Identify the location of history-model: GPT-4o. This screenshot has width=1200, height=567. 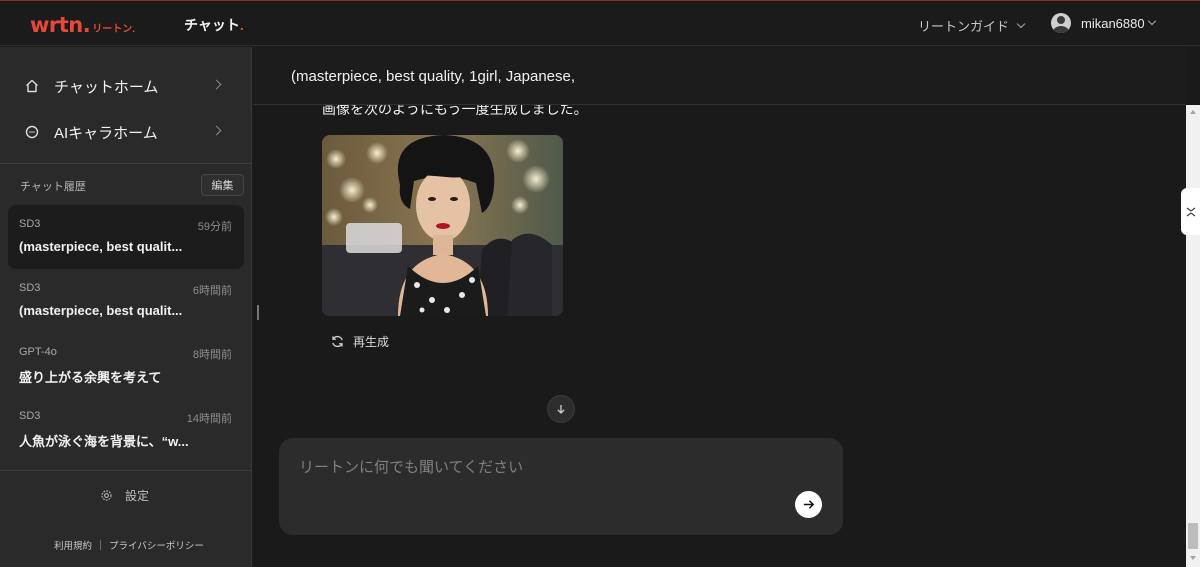
(38, 352).